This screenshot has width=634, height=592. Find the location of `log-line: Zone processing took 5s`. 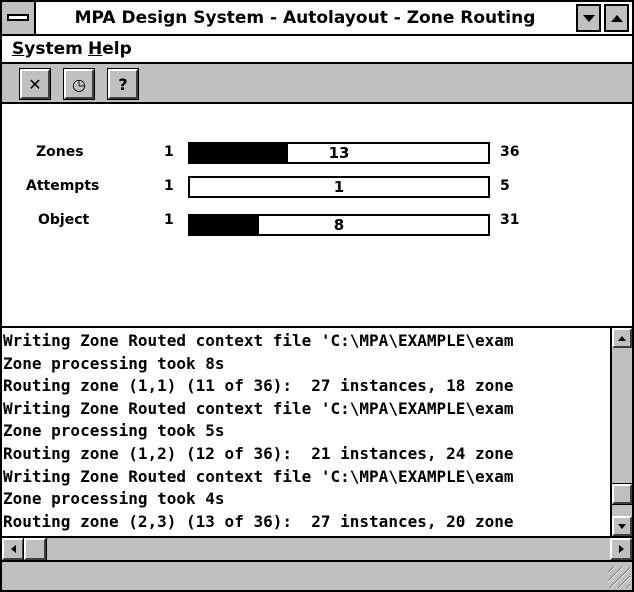

log-line: Zone processing took 5s is located at coordinates (114, 431).